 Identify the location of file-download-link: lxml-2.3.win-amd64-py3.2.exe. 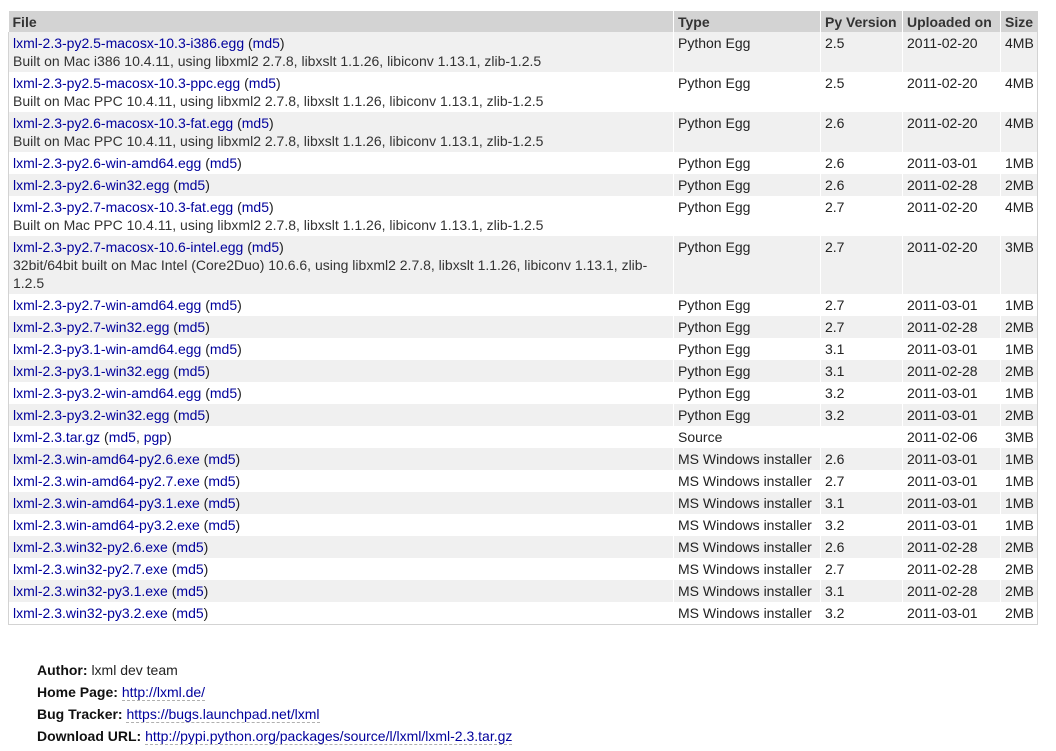
(106, 525).